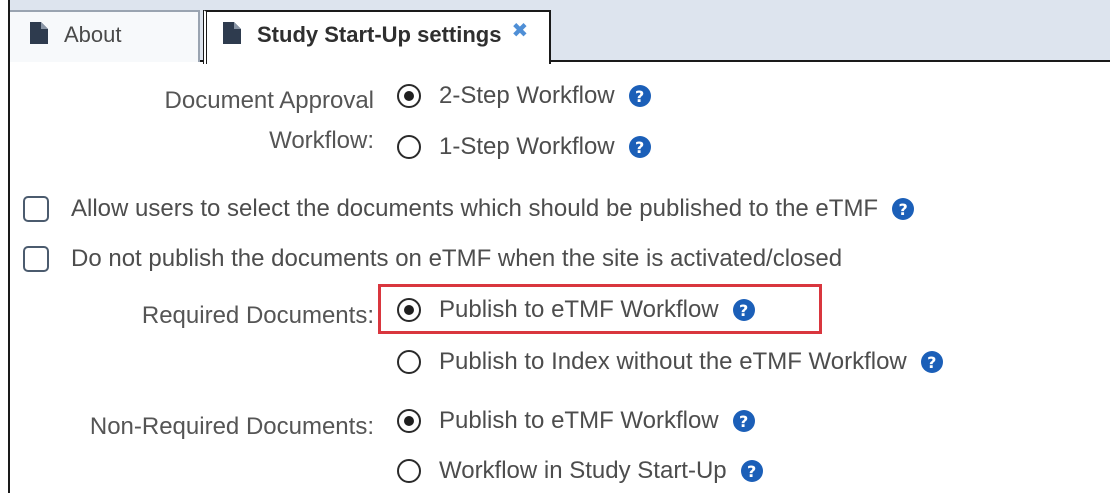  Describe the element at coordinates (378, 65) in the screenshot. I see `tab-connector` at that location.